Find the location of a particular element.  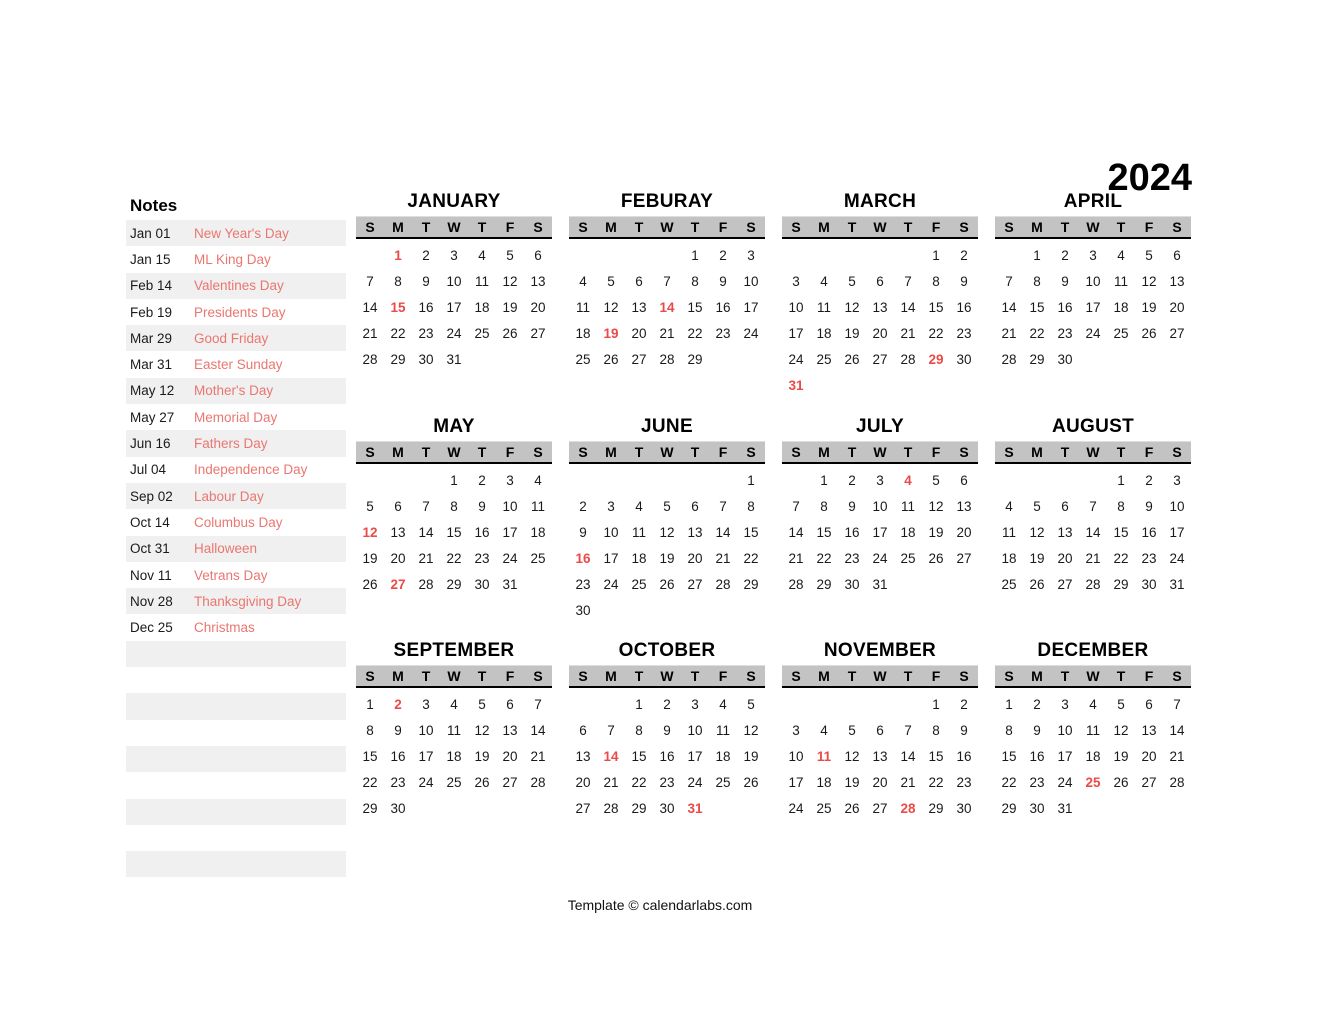

note-row: Jun 16 Fathers Day is located at coordinates (236, 443).